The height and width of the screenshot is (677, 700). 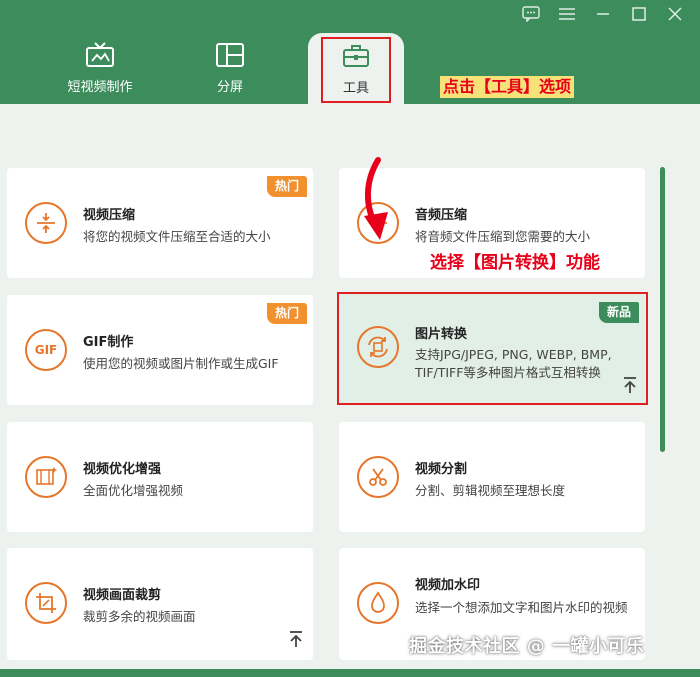 What do you see at coordinates (181, 363) in the screenshot?
I see `card-desc: 使用您的视频或图片制作或生成GIF` at bounding box center [181, 363].